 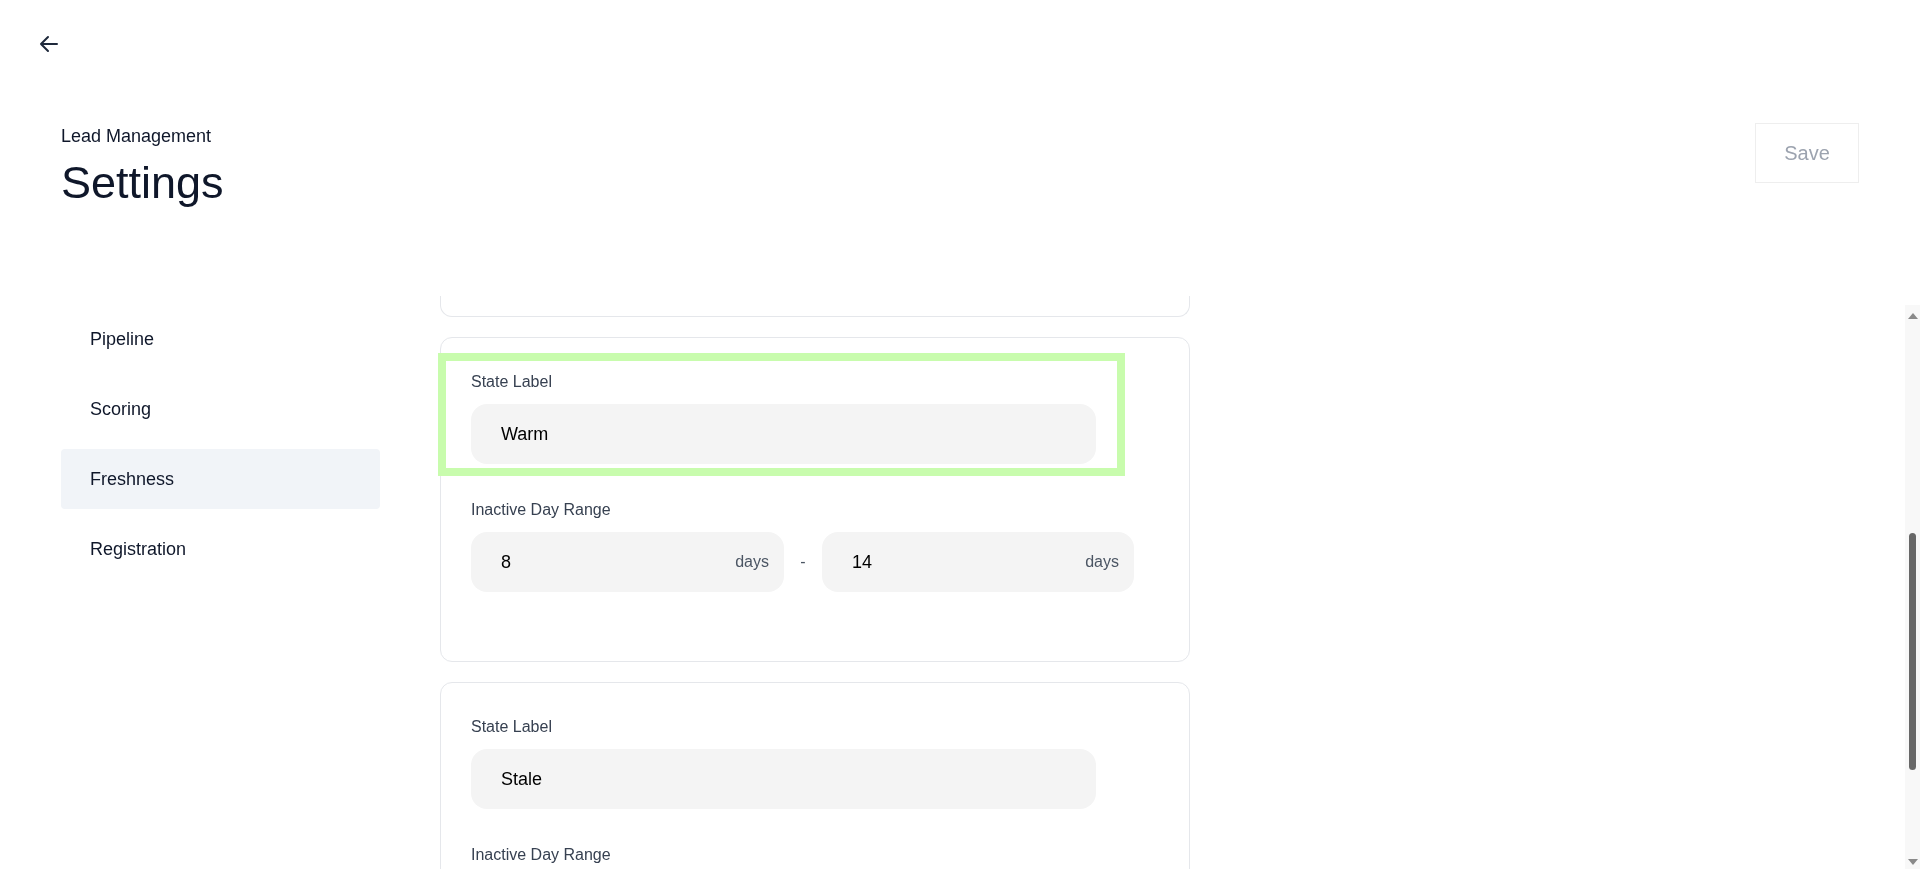 What do you see at coordinates (978, 562) in the screenshot?
I see `day-to-field: 14 days` at bounding box center [978, 562].